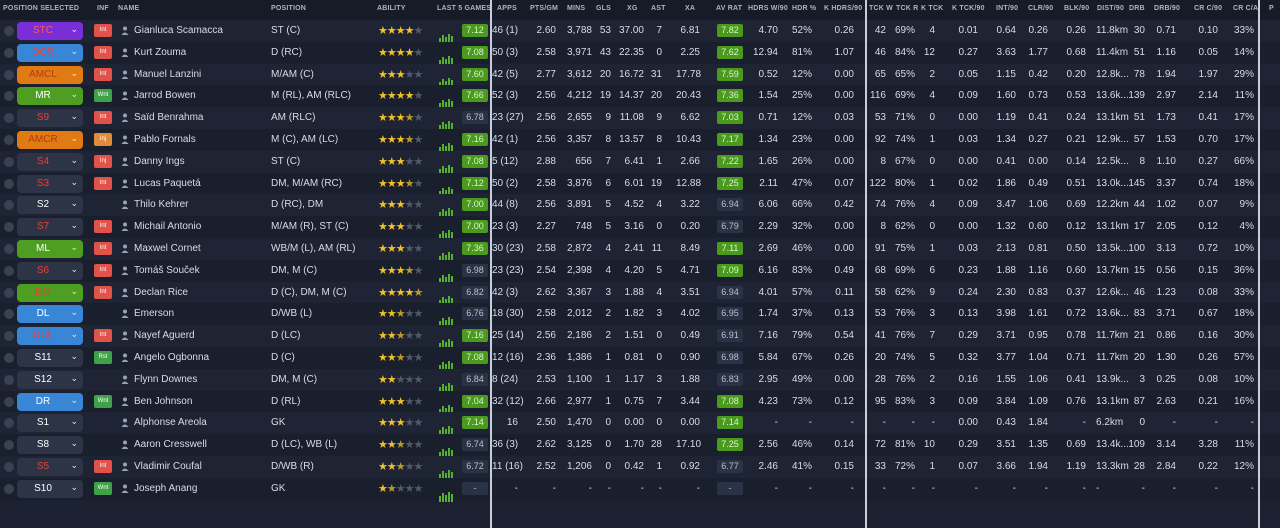 Image resolution: width=1280 pixels, height=528 pixels. What do you see at coordinates (1167, 8) in the screenshot?
I see `col-drb90: DRB/90` at bounding box center [1167, 8].